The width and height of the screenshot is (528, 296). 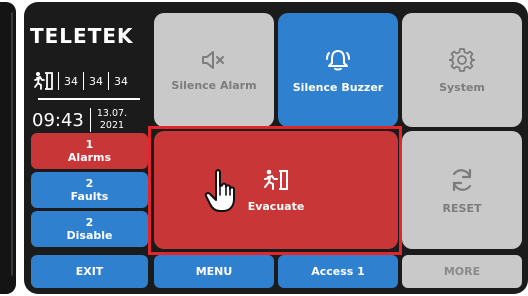 I want to click on refresh-icon, so click(x=462, y=179).